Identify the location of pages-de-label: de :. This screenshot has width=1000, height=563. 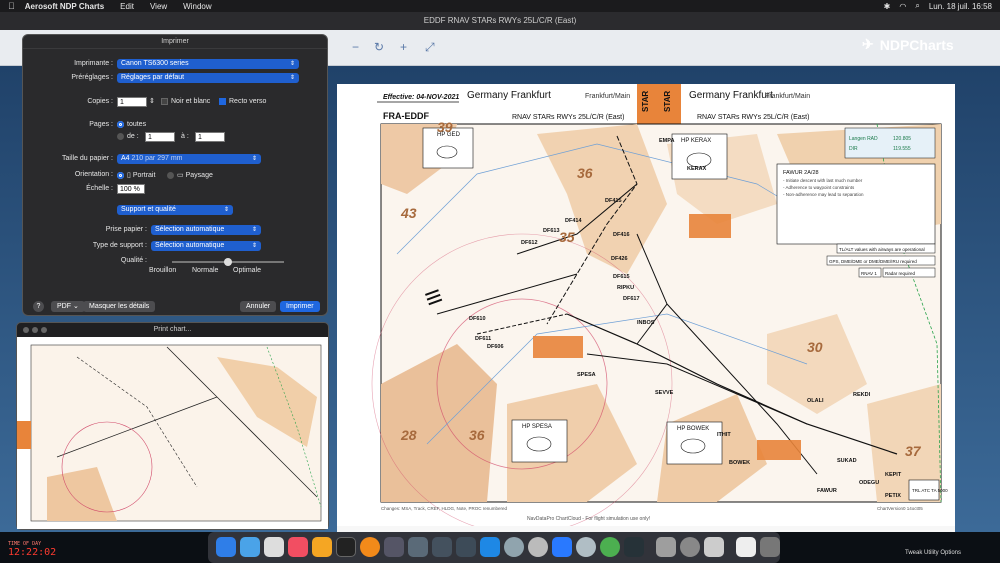
(133, 136).